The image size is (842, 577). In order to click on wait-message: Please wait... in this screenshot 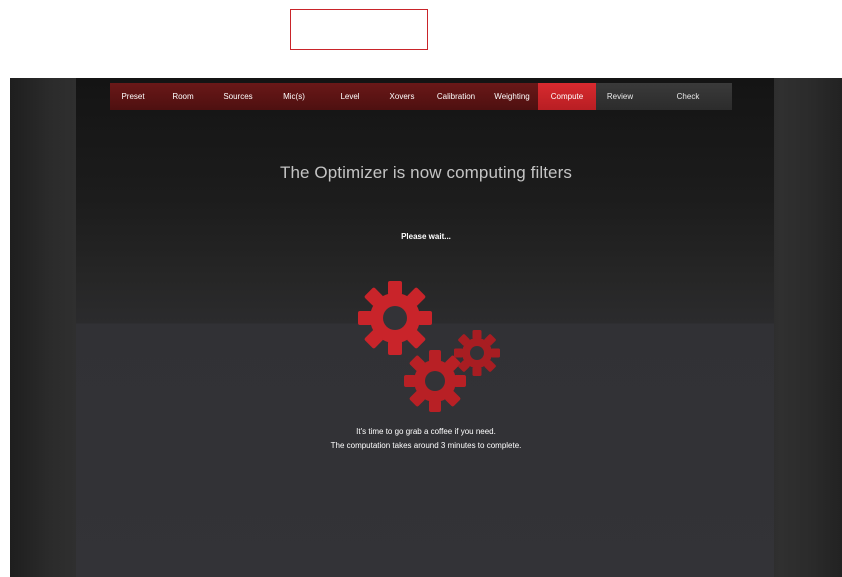, I will do `click(426, 236)`.